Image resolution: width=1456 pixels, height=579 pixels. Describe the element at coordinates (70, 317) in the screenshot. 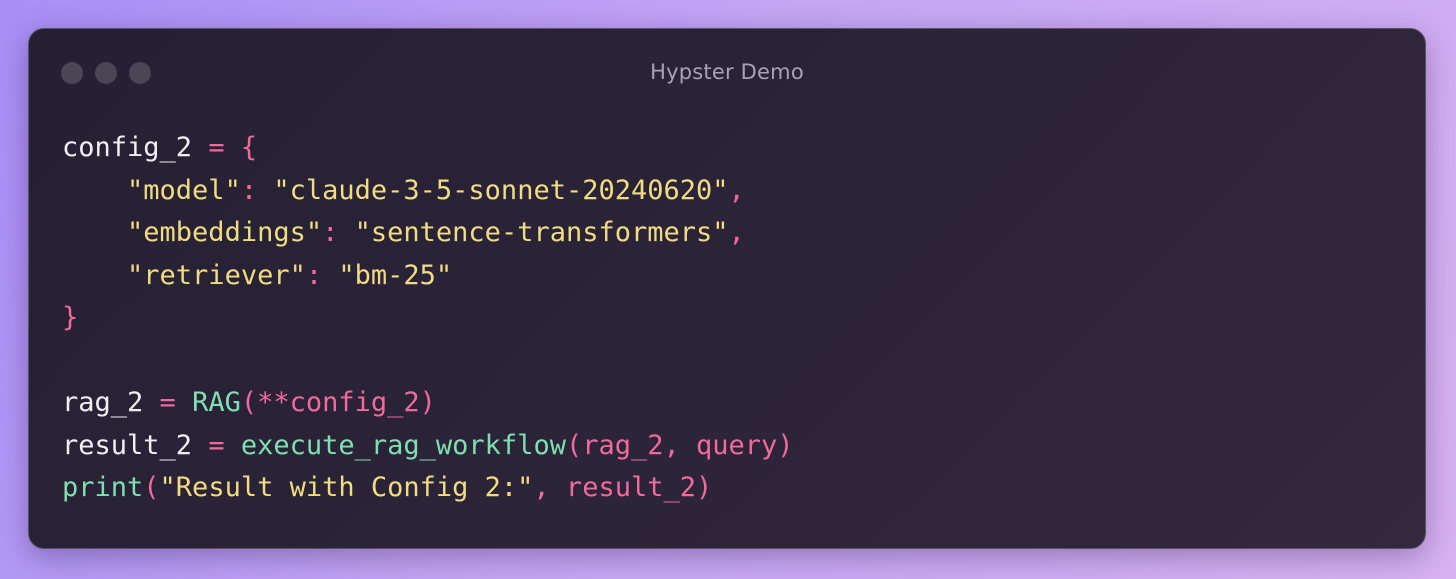

I see `code-token-op: }` at that location.